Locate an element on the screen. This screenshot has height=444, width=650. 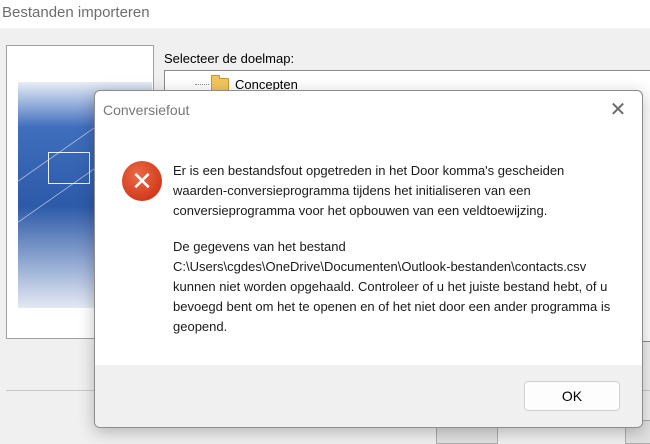
dialog-title: Conversiefout is located at coordinates (146, 110).